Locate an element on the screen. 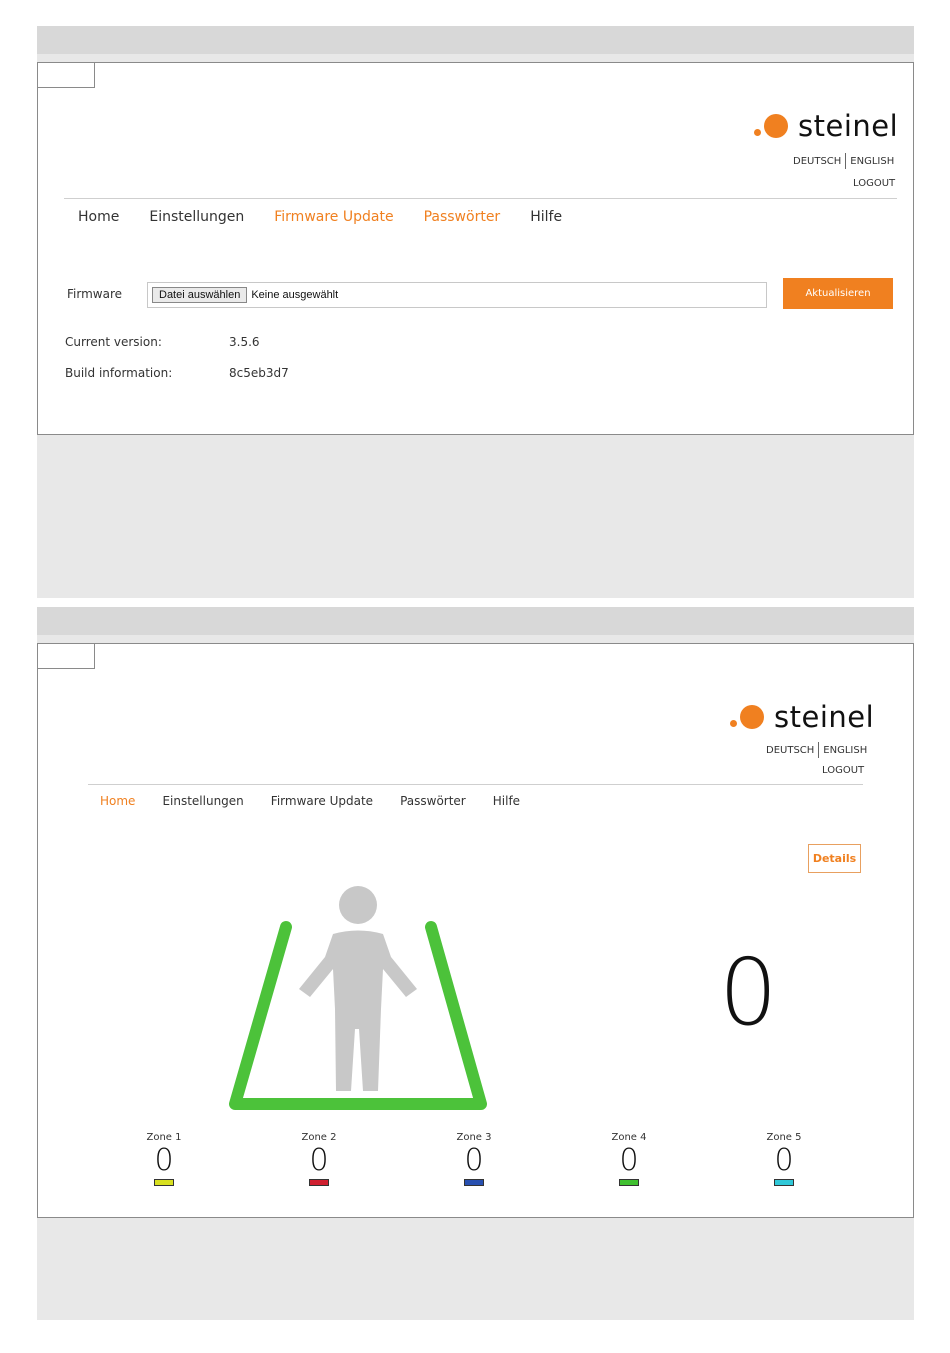 Image resolution: width=950 pixels, height=1353 pixels. build-info-label: Build information: is located at coordinates (119, 373).